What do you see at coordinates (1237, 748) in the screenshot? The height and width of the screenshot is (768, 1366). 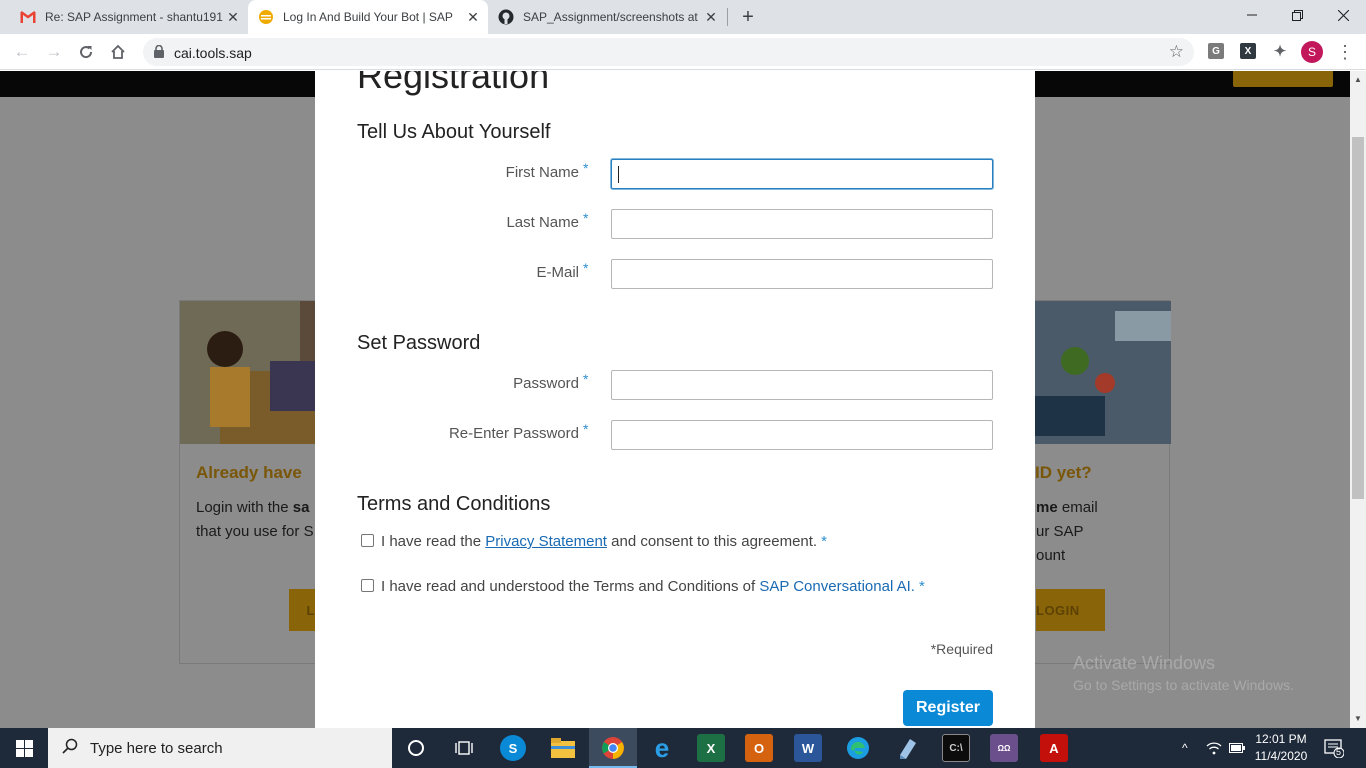 I see `battery-icon` at bounding box center [1237, 748].